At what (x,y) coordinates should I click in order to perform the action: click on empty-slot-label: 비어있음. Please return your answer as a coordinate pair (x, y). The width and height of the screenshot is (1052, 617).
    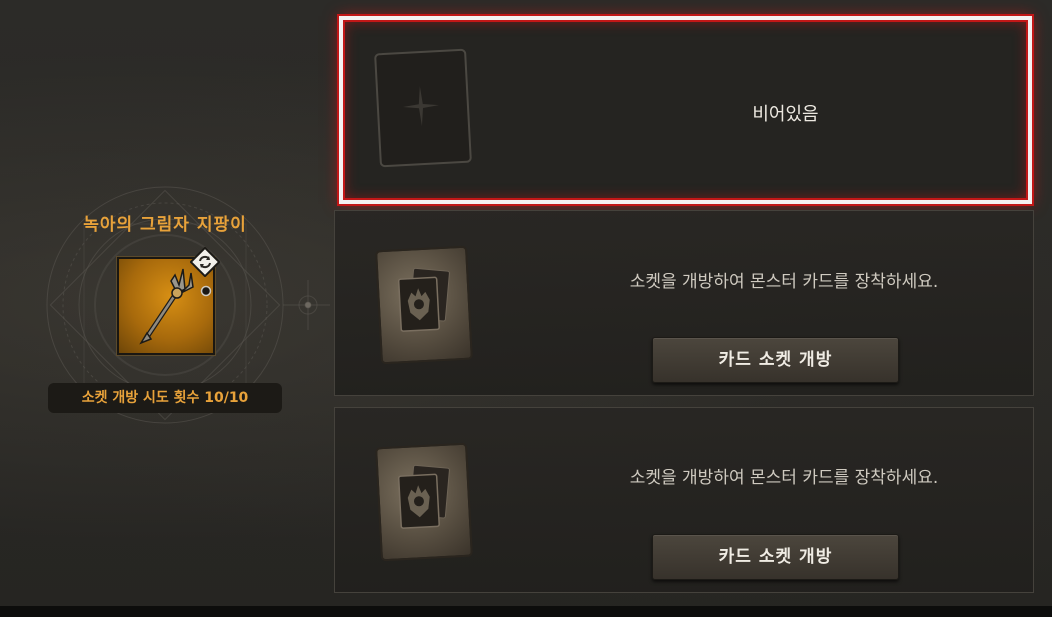
    Looking at the image, I should click on (785, 114).